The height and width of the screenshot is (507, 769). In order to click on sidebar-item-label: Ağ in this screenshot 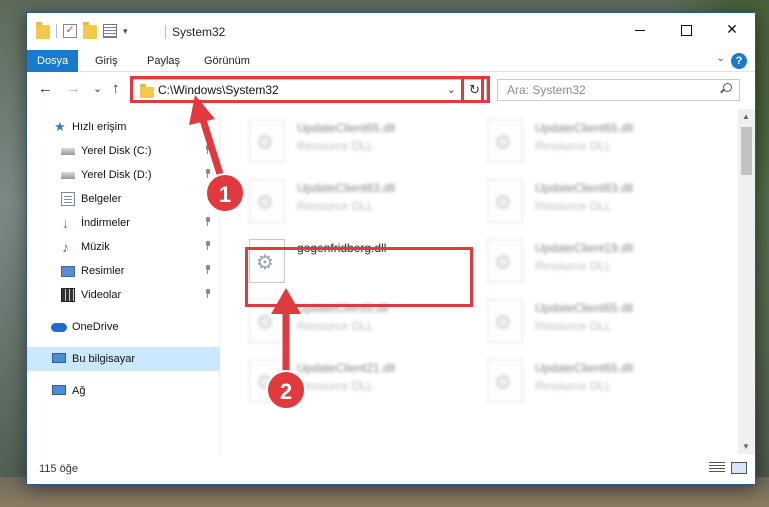, I will do `click(79, 391)`.